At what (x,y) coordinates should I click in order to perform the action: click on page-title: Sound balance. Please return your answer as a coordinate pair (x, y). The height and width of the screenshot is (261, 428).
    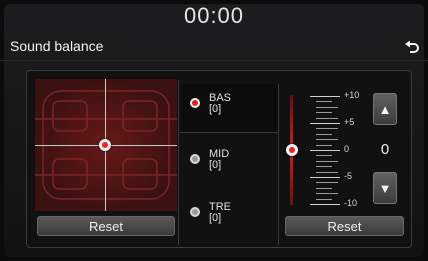
    Looking at the image, I should click on (57, 46).